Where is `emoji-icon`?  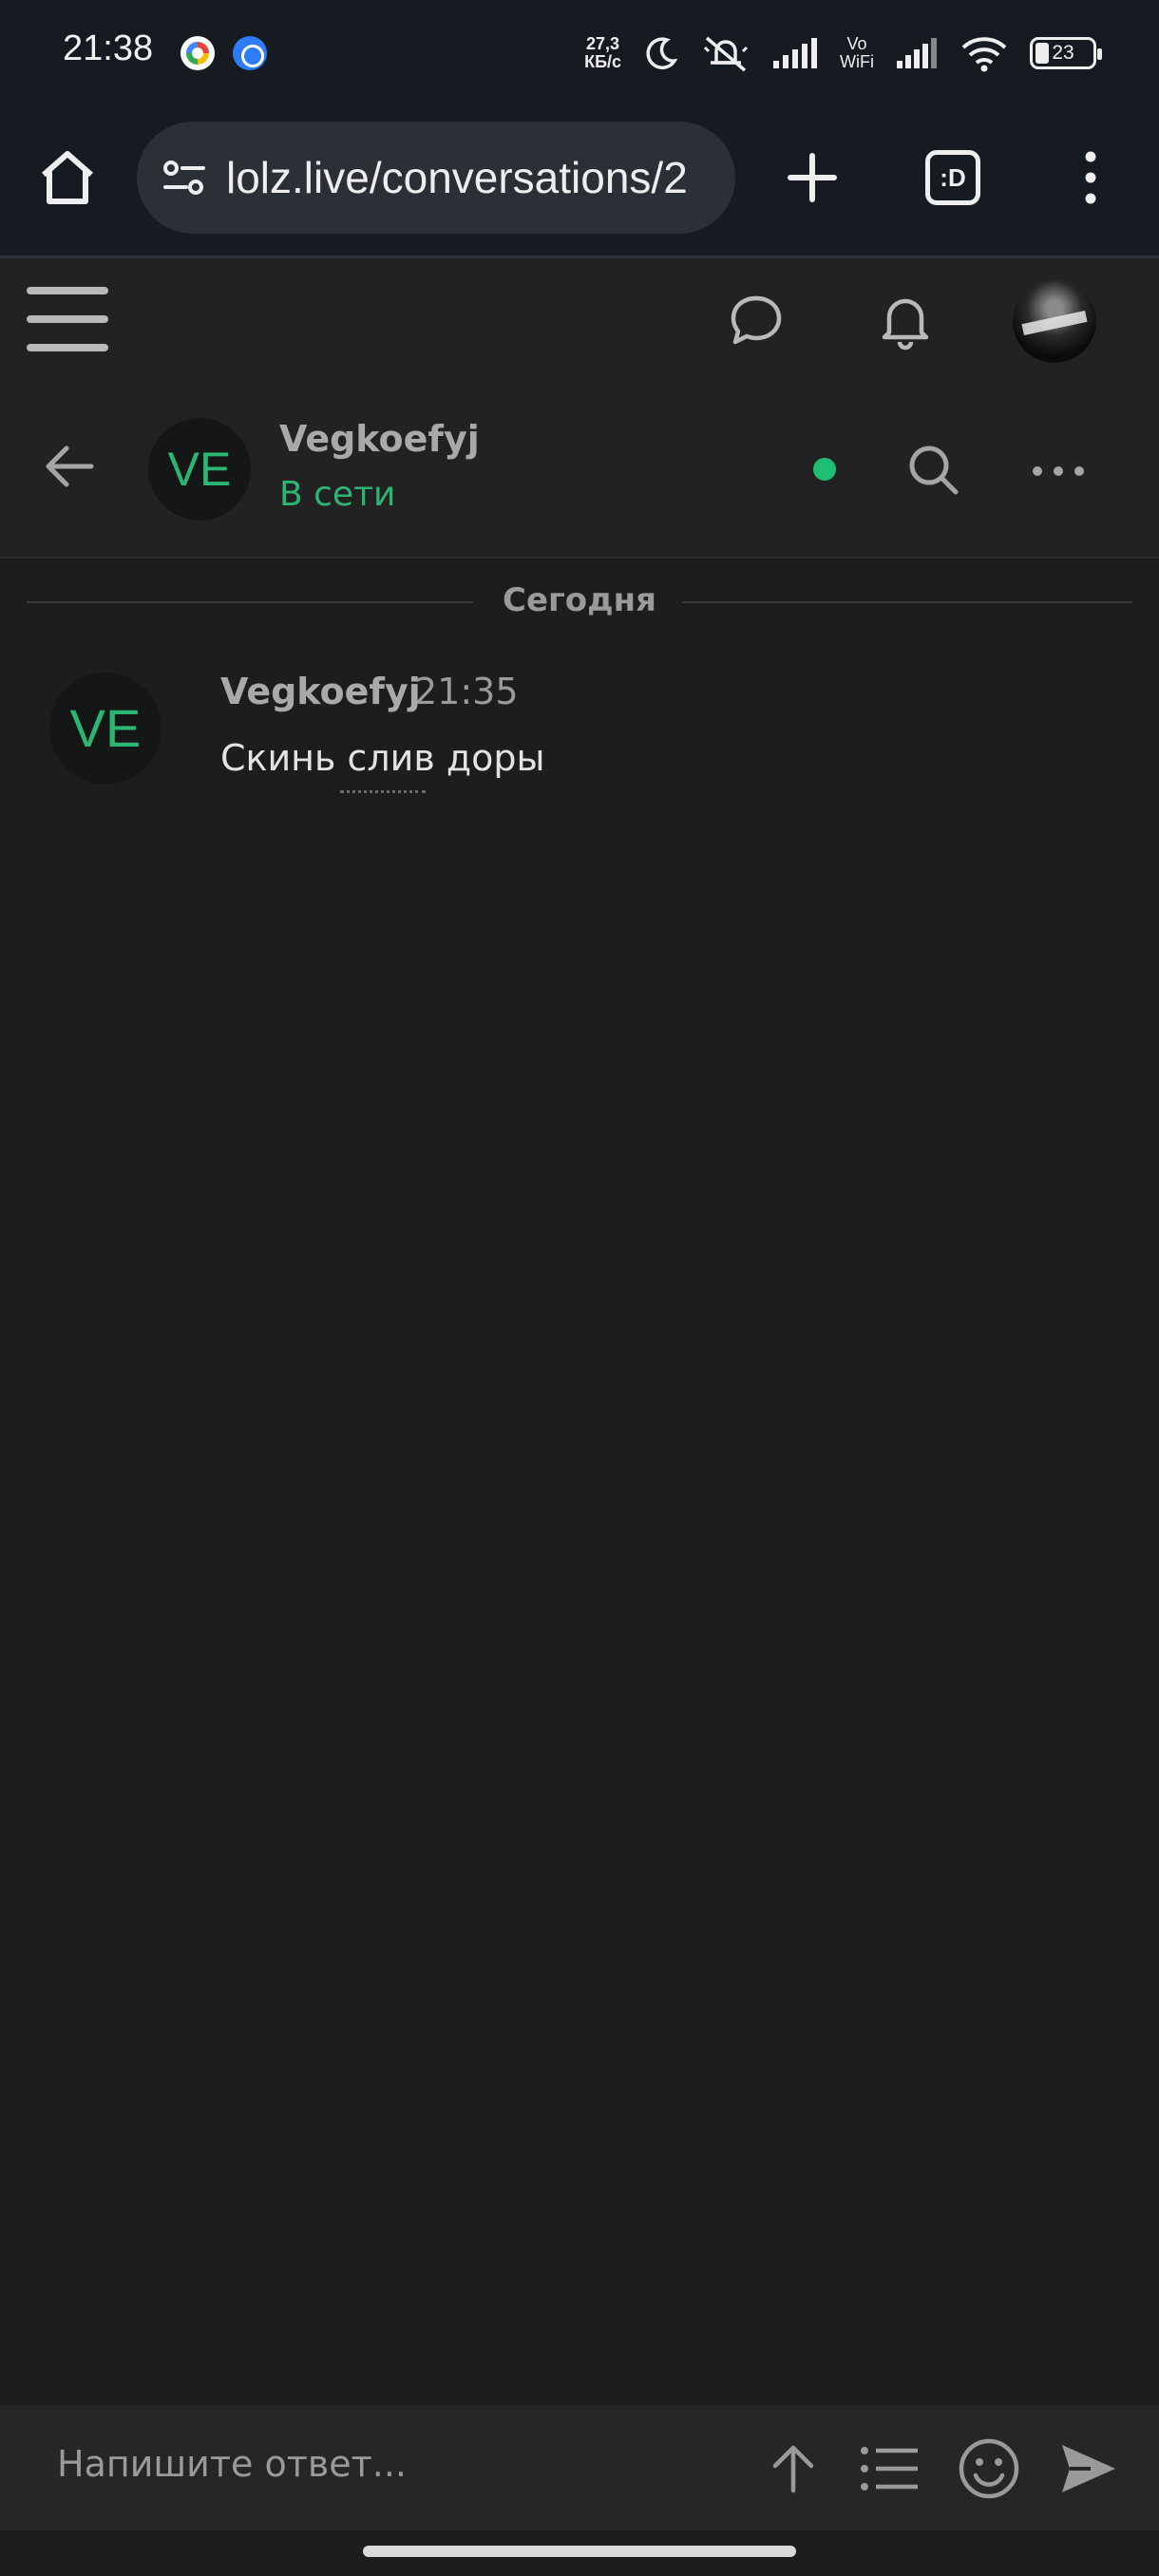 emoji-icon is located at coordinates (989, 2468).